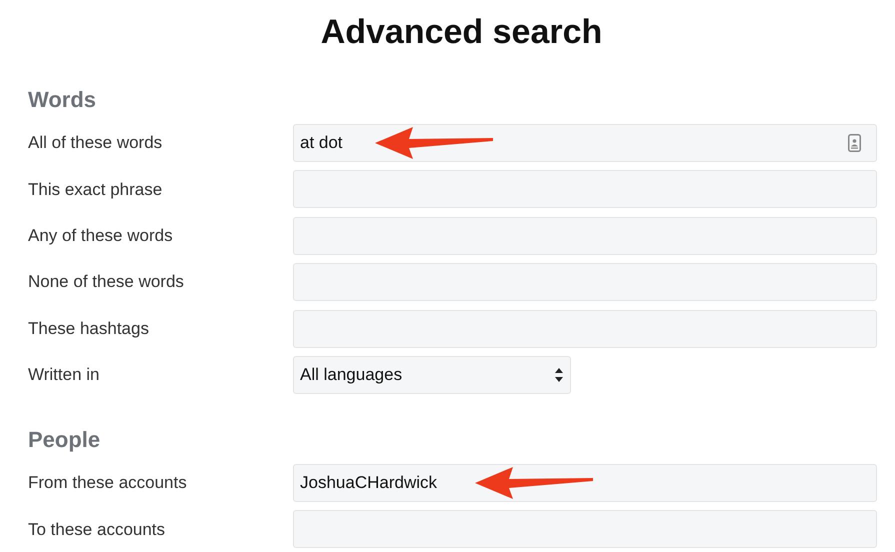 The height and width of the screenshot is (552, 895). I want to click on field-label: This exact phrase, so click(96, 189).